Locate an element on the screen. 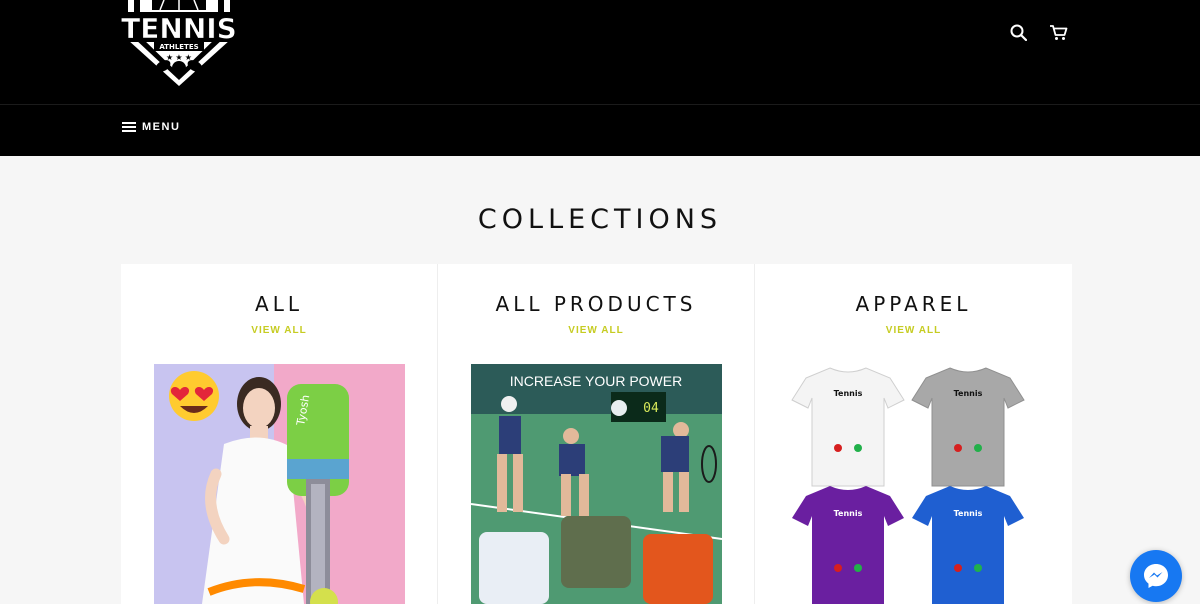 This screenshot has height=604, width=1200. site-logo: TENNIS ATHLETES ★ ★ ★ is located at coordinates (179, 44).